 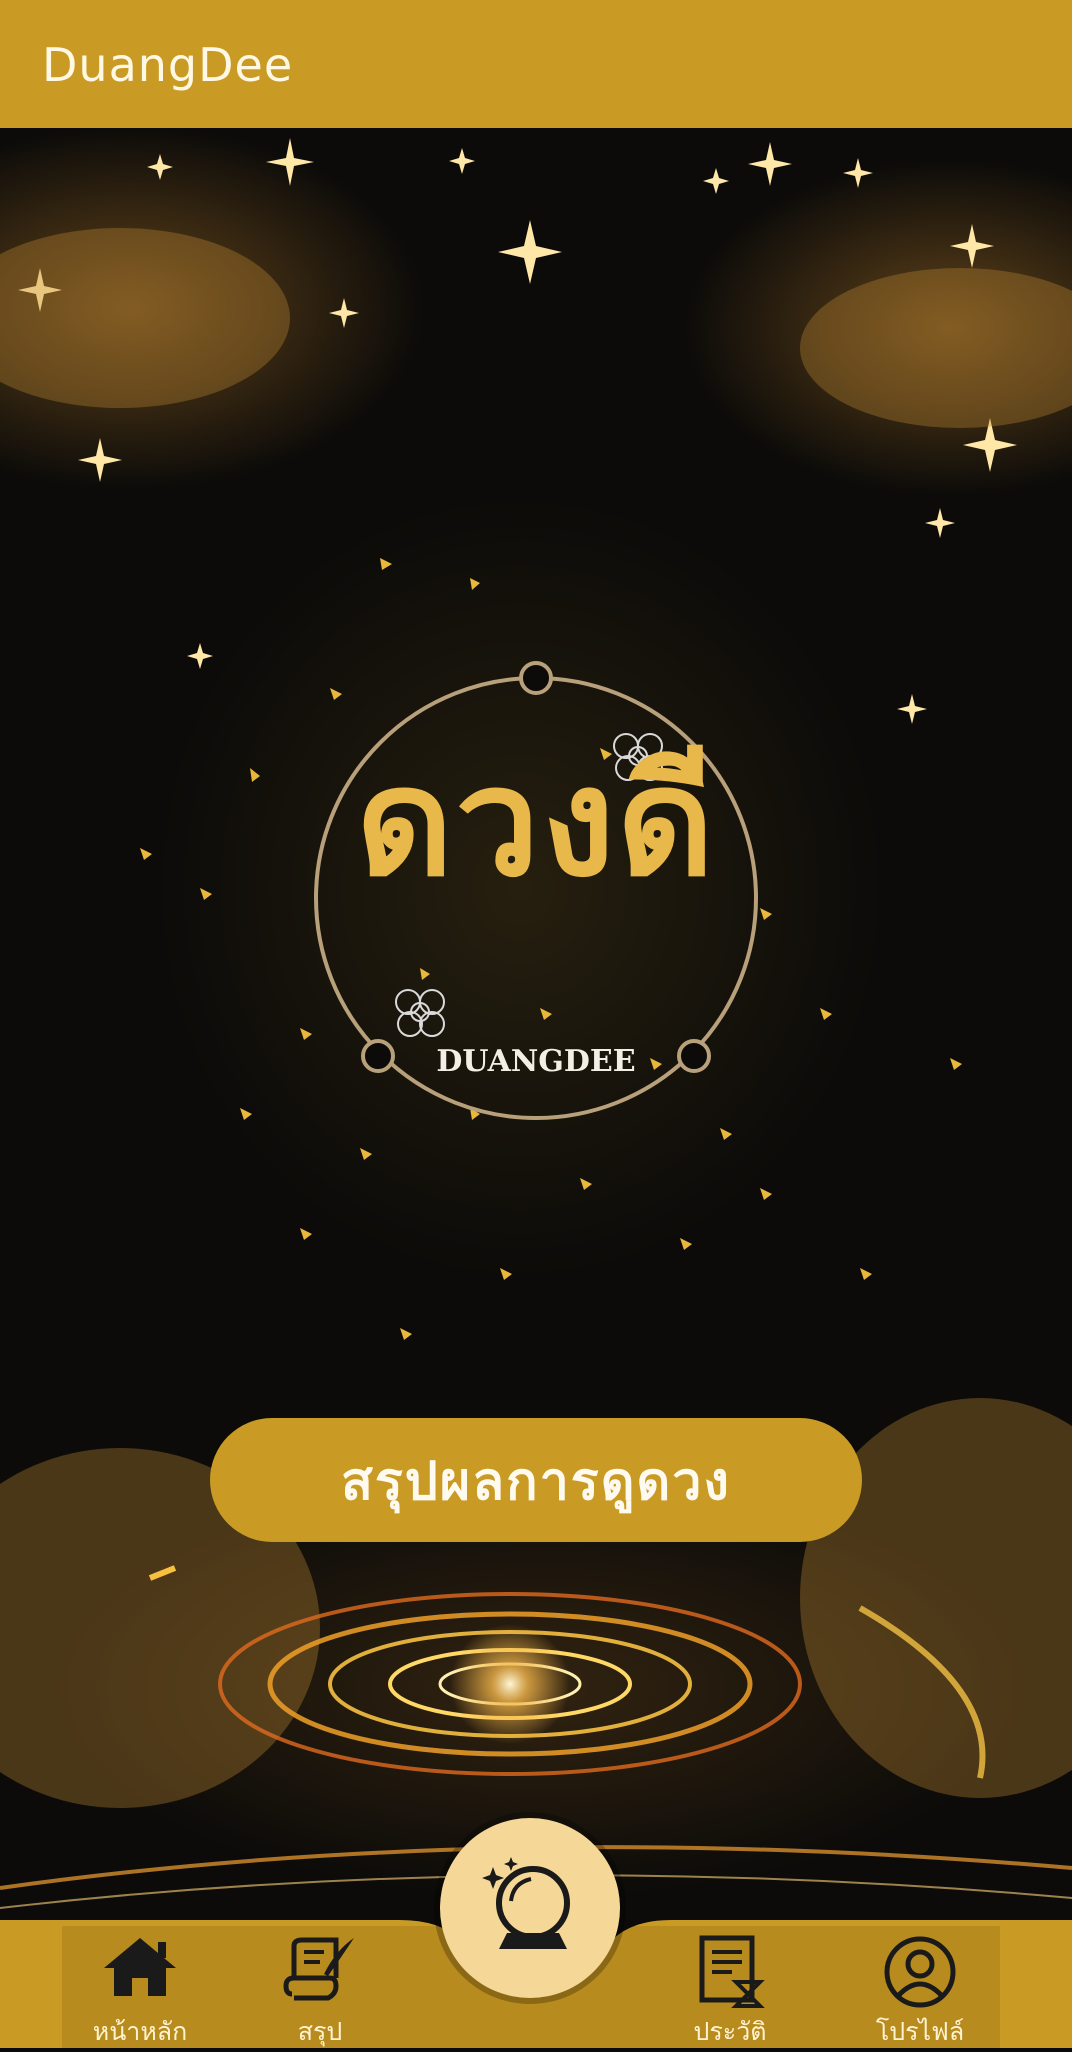 What do you see at coordinates (420, 1013) in the screenshot?
I see `flower-icon` at bounding box center [420, 1013].